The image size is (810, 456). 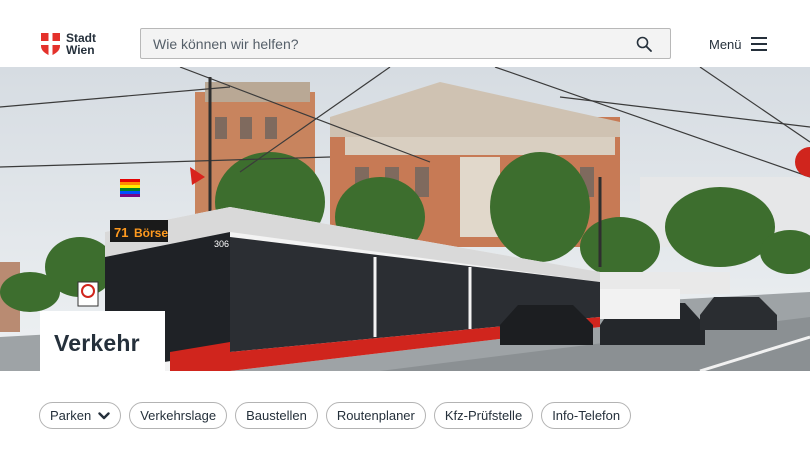 What do you see at coordinates (725, 44) in the screenshot?
I see `menu-label: Menü` at bounding box center [725, 44].